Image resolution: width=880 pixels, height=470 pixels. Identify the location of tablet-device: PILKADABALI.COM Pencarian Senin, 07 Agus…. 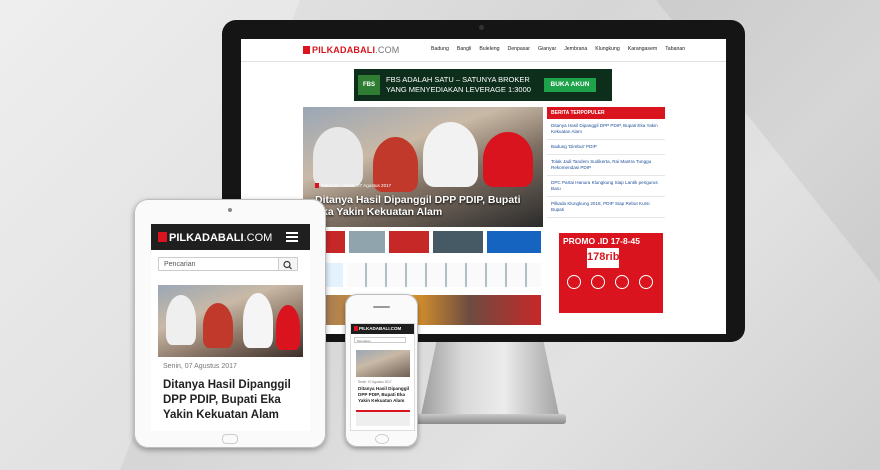
(230, 323).